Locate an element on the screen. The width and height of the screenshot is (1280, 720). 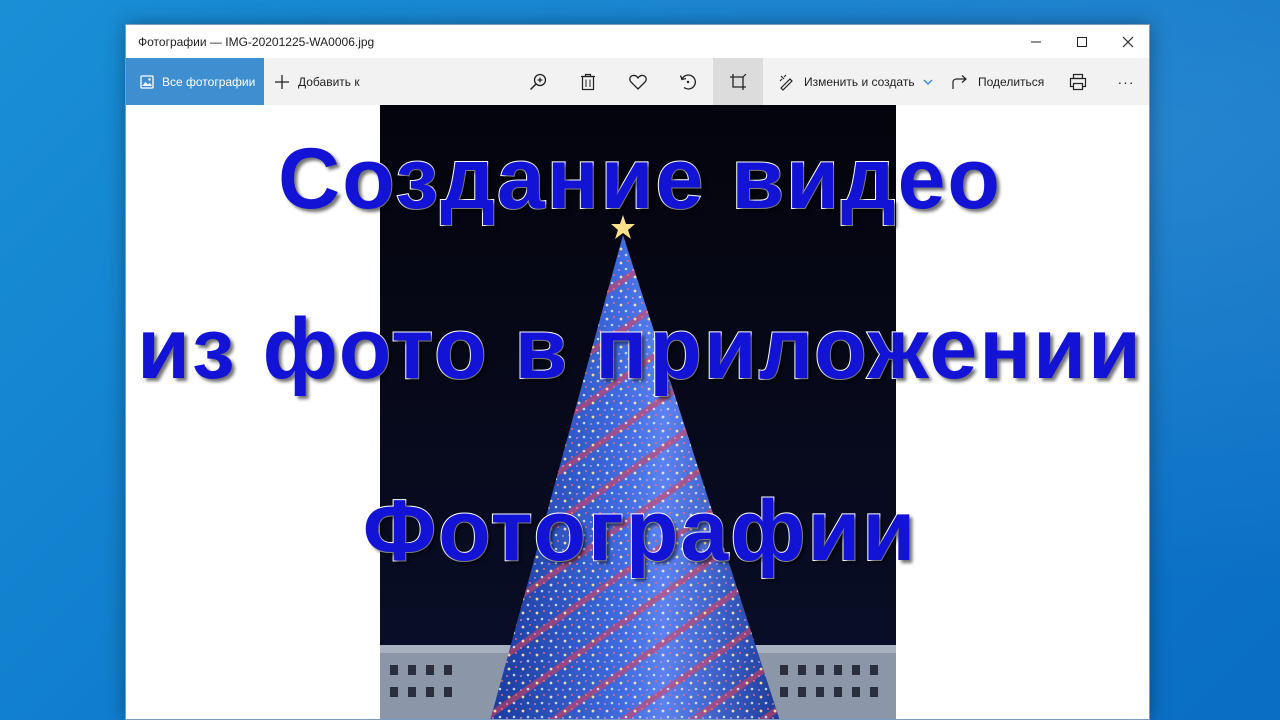
heart-icon is located at coordinates (638, 82).